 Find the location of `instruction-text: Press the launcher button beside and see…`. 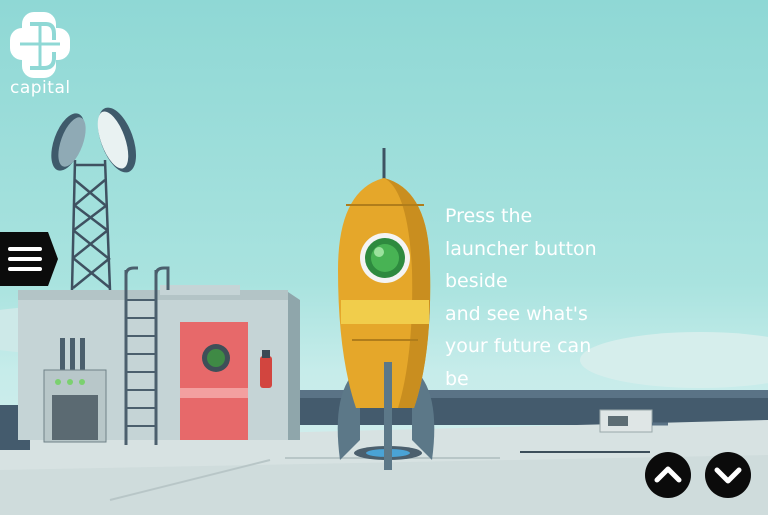

instruction-text: Press the launcher button beside and see… is located at coordinates (545, 297).